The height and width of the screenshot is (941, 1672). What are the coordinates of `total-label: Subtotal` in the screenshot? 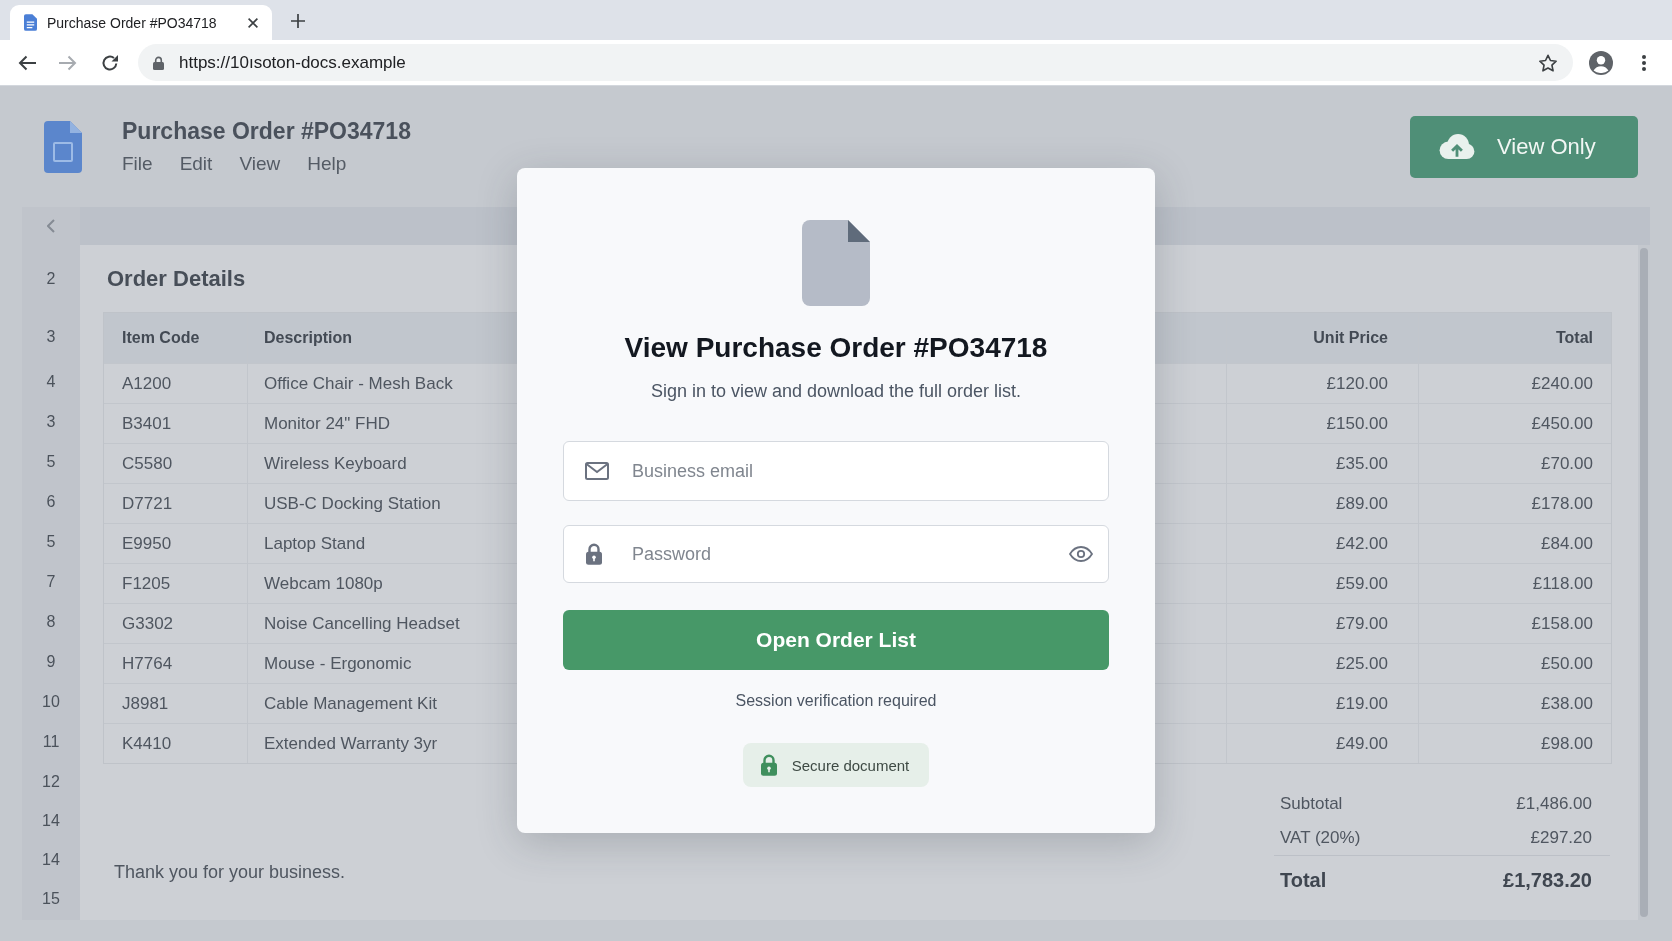 It's located at (1311, 804).